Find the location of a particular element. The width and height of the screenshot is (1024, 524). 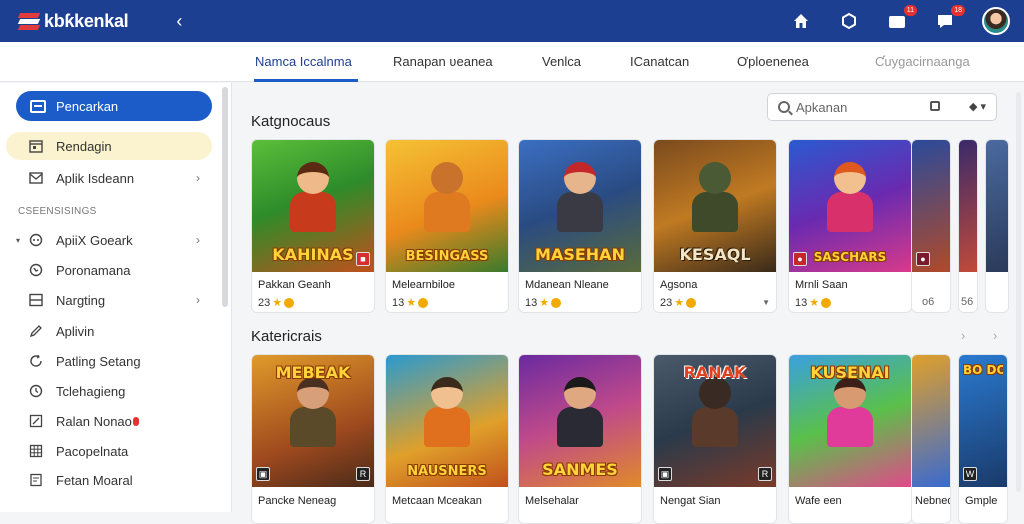

cover-title: KAHINAS is located at coordinates (313, 254).